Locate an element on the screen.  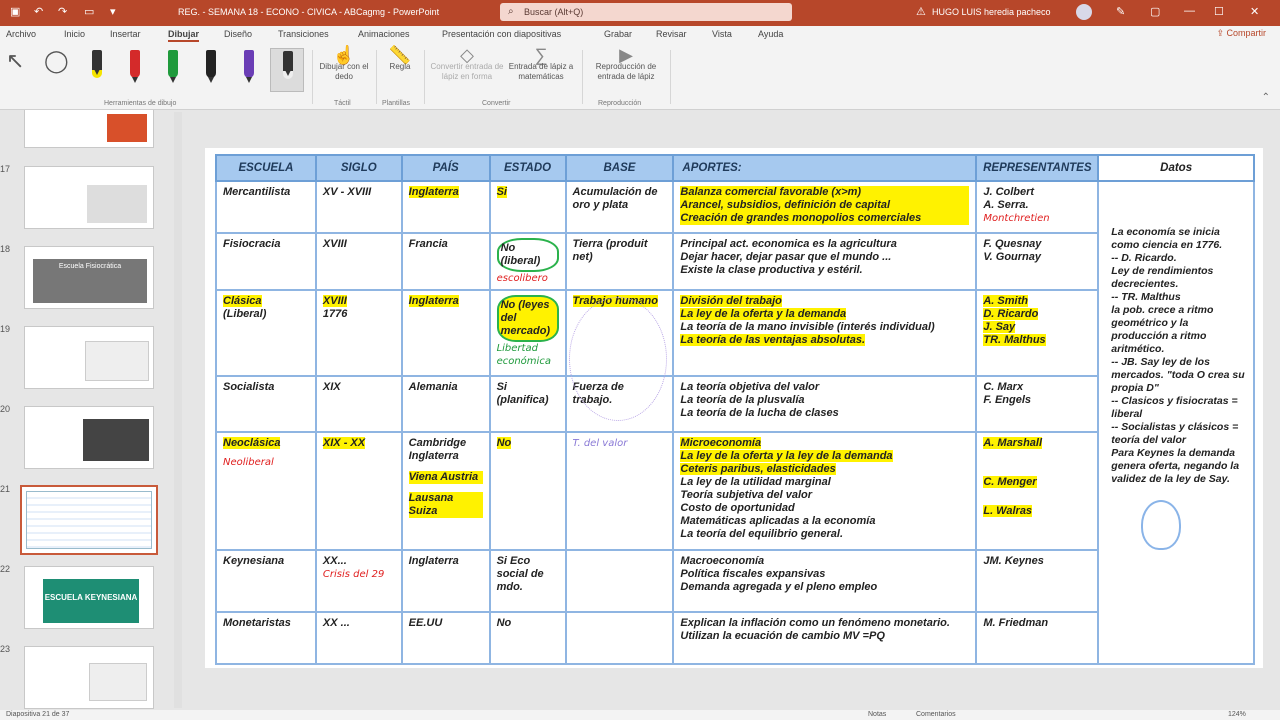
slide-number: 20 is located at coordinates (5, 409).